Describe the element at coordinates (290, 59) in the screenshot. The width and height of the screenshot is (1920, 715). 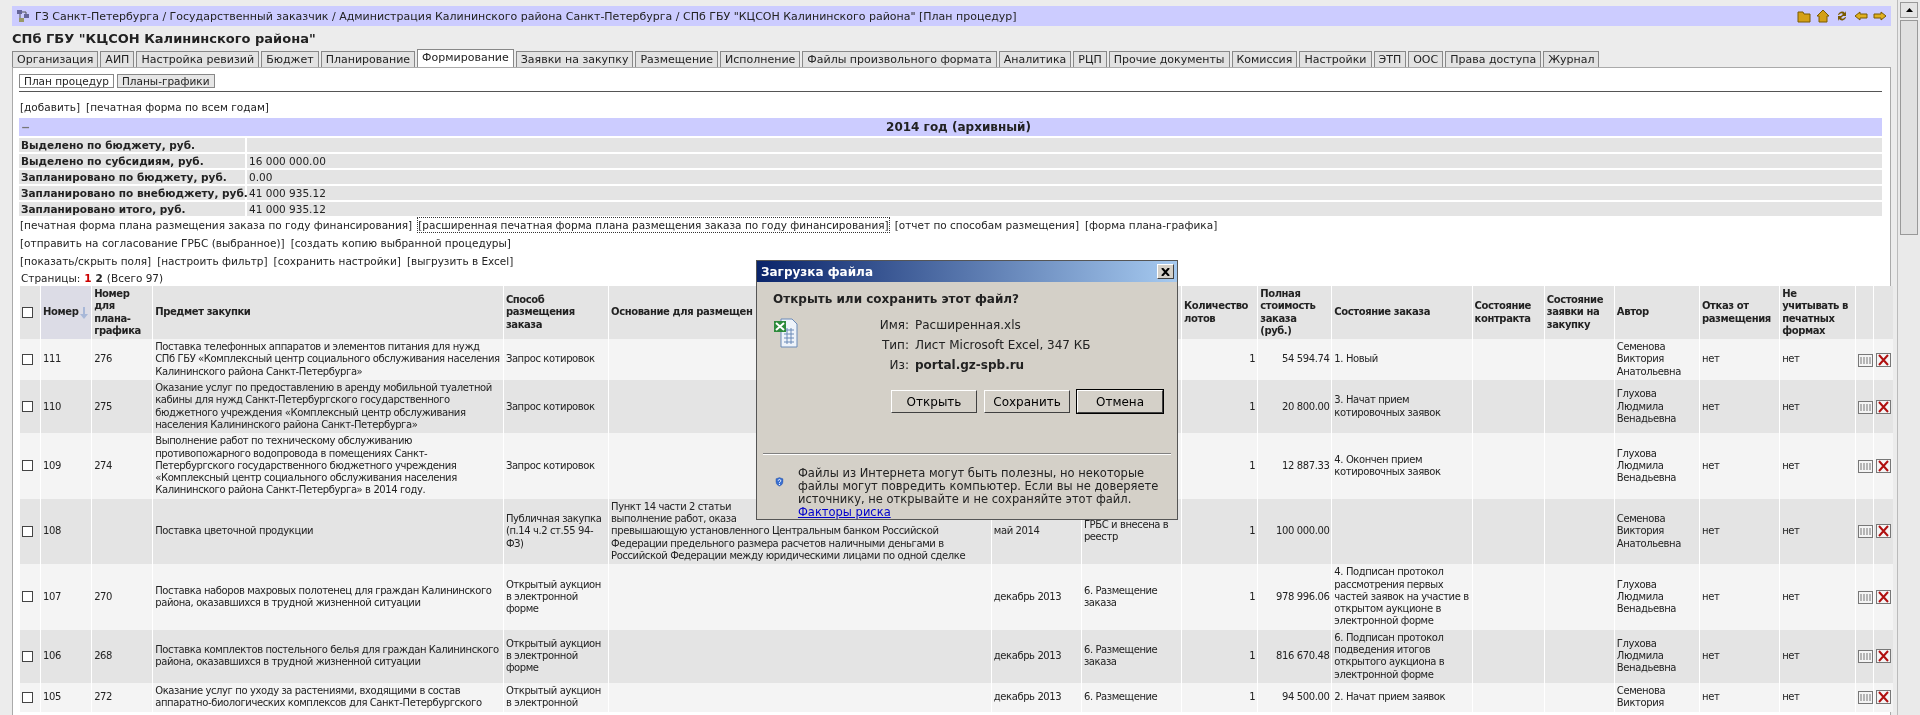
I see `tab: Бюджет` at that location.